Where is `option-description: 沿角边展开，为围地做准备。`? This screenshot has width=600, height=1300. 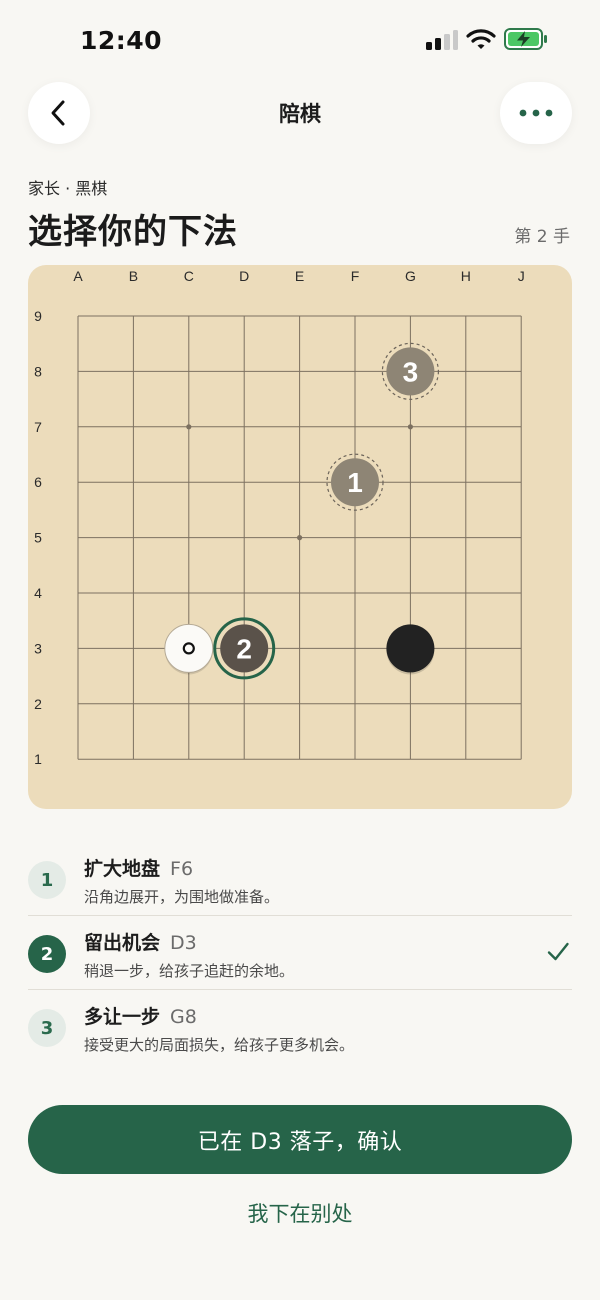
option-description: 沿角边展开，为围地做准备。 is located at coordinates (182, 897).